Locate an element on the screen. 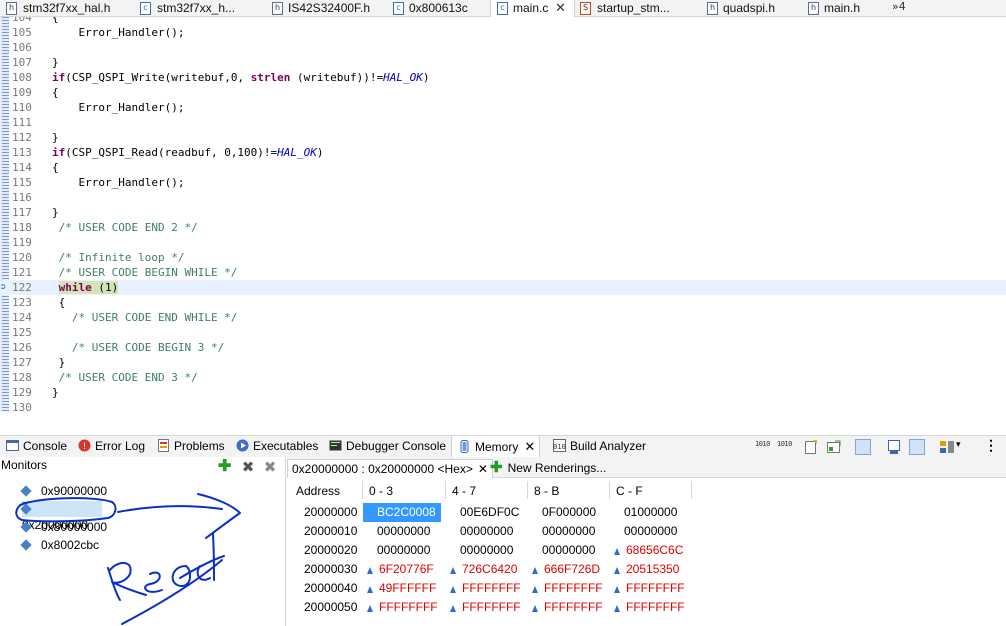 This screenshot has width=1006, height=626. chevron-down-icon: ▾ is located at coordinates (958, 444).